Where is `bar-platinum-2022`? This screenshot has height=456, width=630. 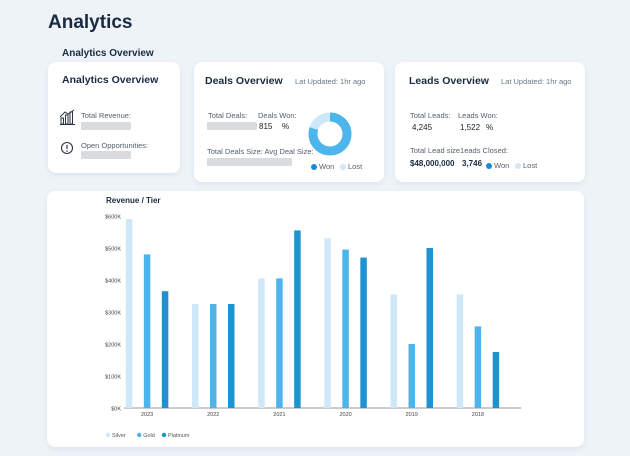
bar-platinum-2022 is located at coordinates (231, 356).